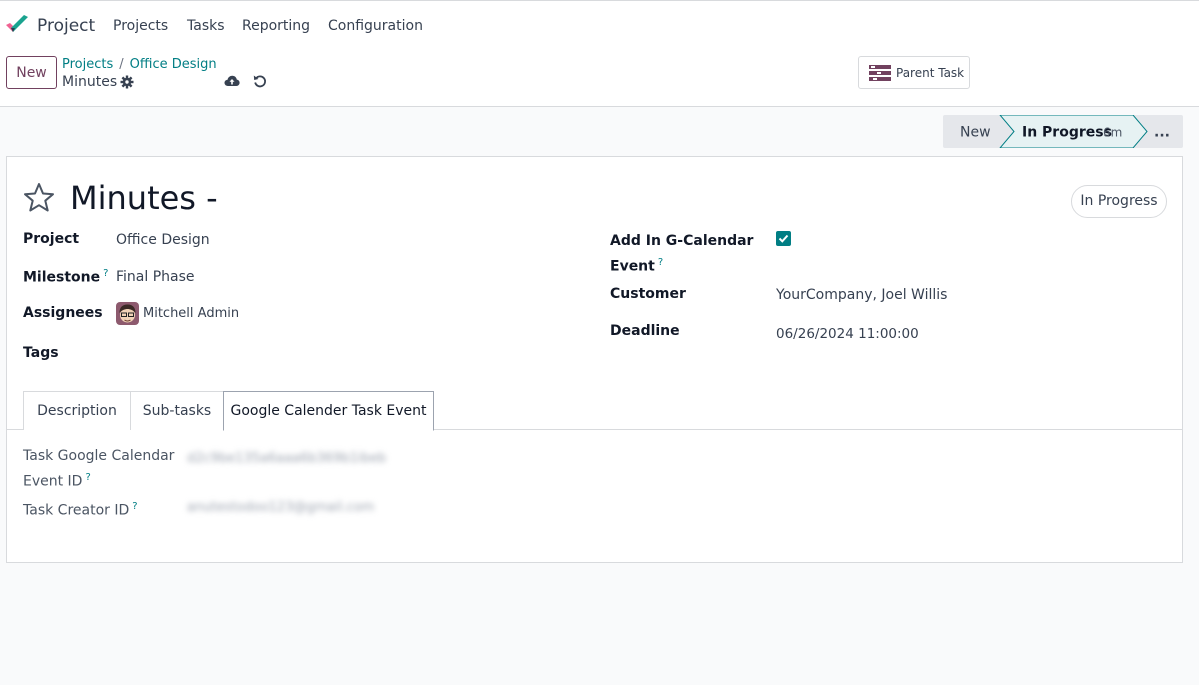 The image size is (1199, 685). I want to click on gear-icon, so click(127, 82).